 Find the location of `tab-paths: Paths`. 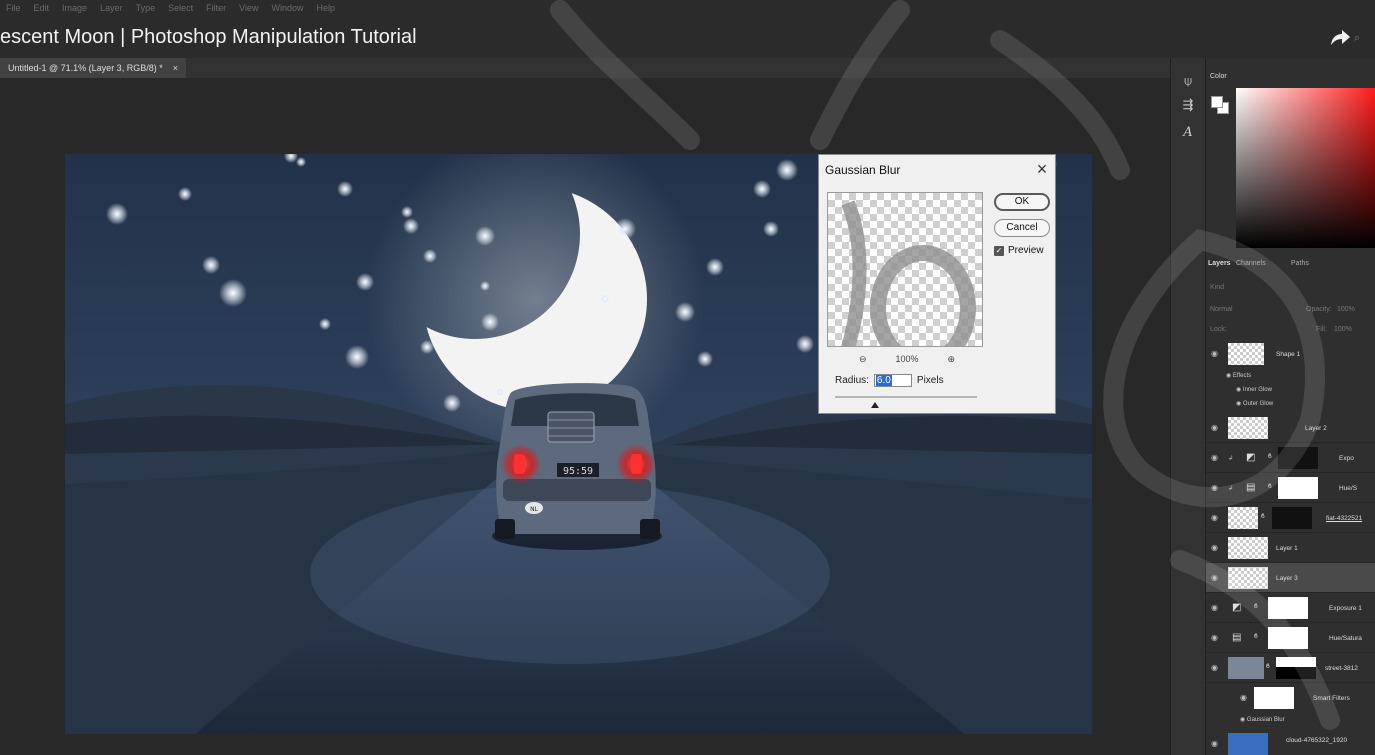

tab-paths: Paths is located at coordinates (1300, 263).